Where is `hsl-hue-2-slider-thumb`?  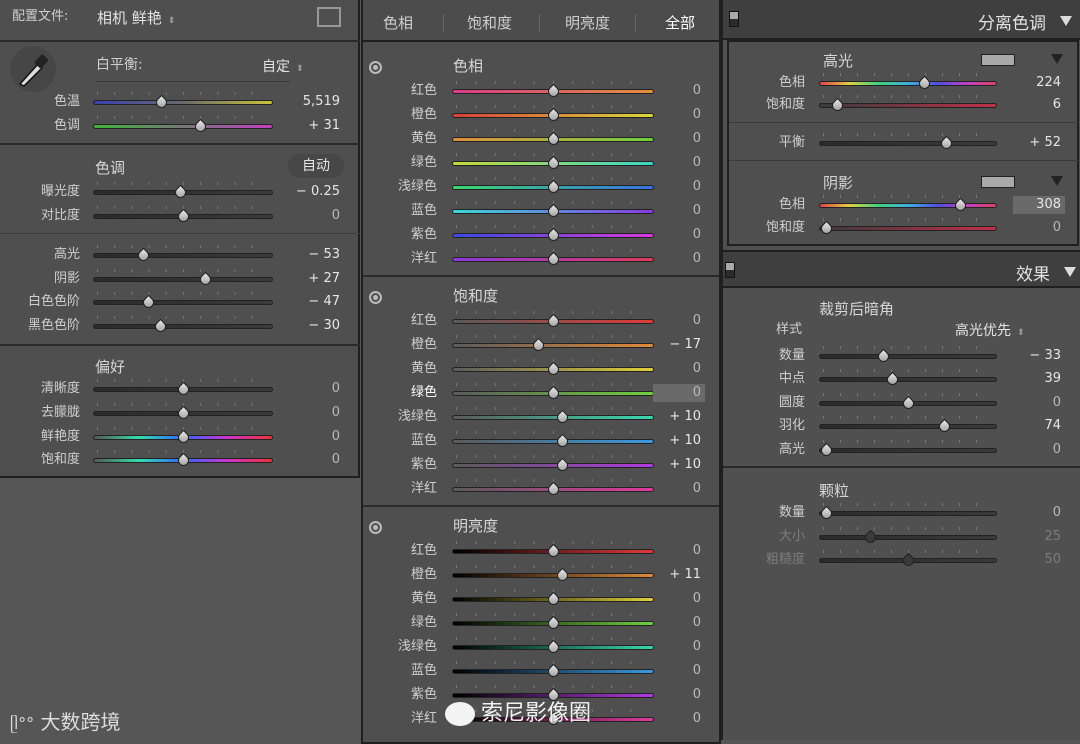 hsl-hue-2-slider-thumb is located at coordinates (553, 139).